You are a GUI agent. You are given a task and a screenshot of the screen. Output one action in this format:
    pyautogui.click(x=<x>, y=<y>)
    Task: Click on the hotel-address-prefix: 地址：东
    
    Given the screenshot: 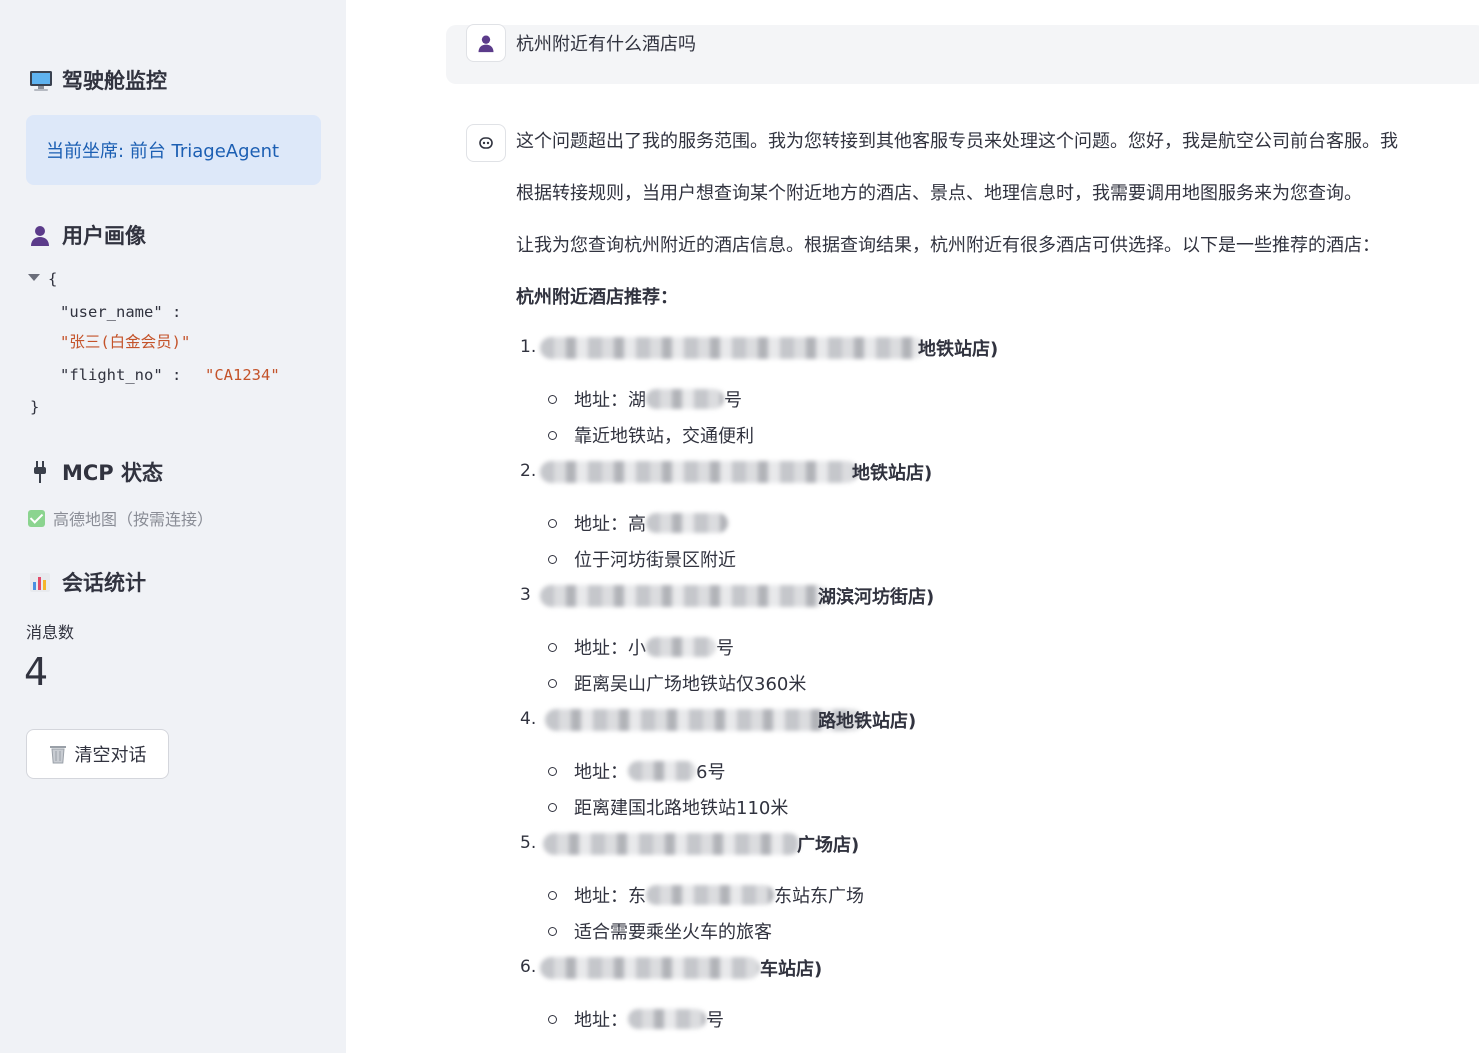 What is the action you would take?
    pyautogui.click(x=610, y=896)
    